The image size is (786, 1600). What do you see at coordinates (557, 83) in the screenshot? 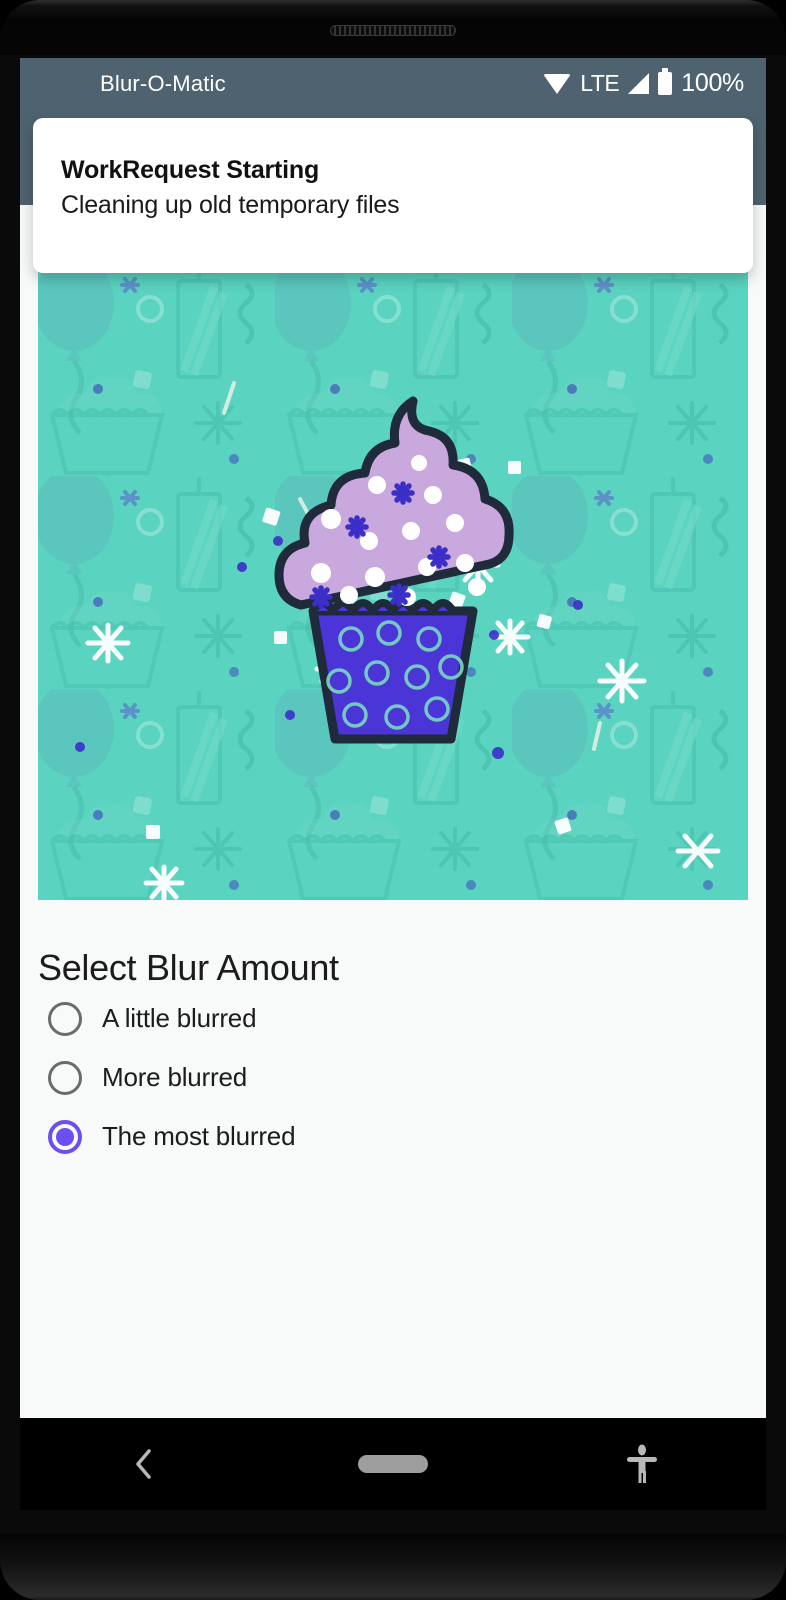
I see `wifi-icon` at bounding box center [557, 83].